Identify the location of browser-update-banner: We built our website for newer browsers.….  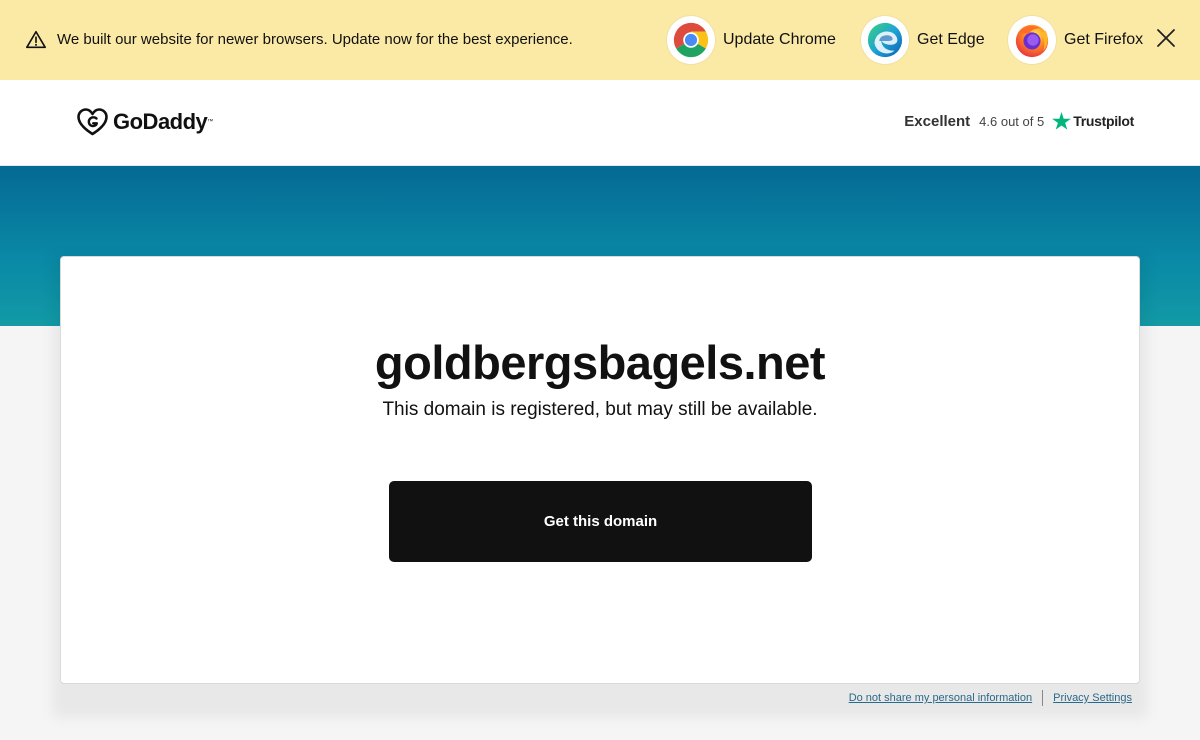
(600, 40).